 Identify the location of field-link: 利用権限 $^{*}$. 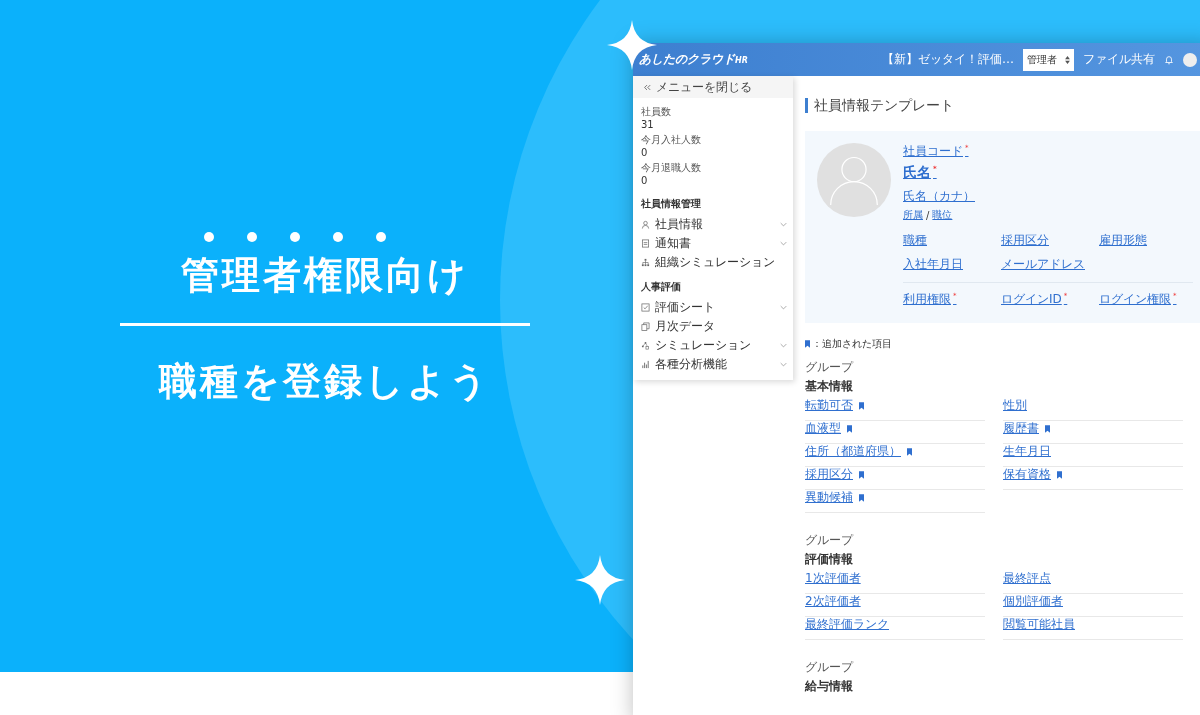
(950, 299).